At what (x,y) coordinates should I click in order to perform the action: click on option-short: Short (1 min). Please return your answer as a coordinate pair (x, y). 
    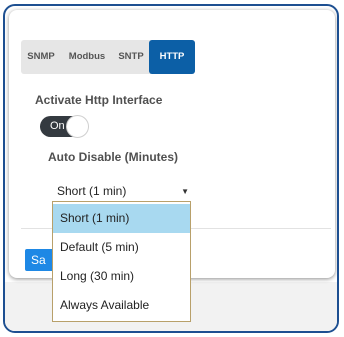
    Looking at the image, I should click on (121, 218).